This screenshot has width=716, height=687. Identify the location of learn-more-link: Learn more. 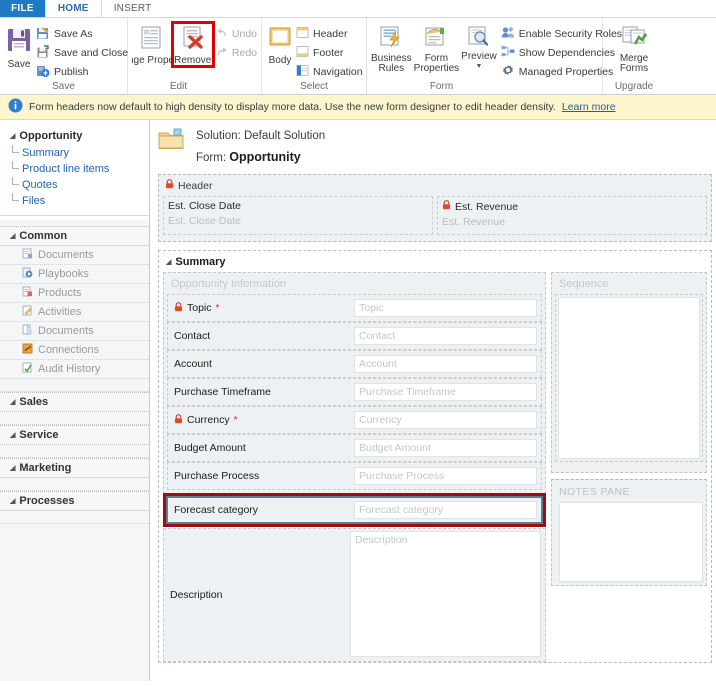
(589, 107).